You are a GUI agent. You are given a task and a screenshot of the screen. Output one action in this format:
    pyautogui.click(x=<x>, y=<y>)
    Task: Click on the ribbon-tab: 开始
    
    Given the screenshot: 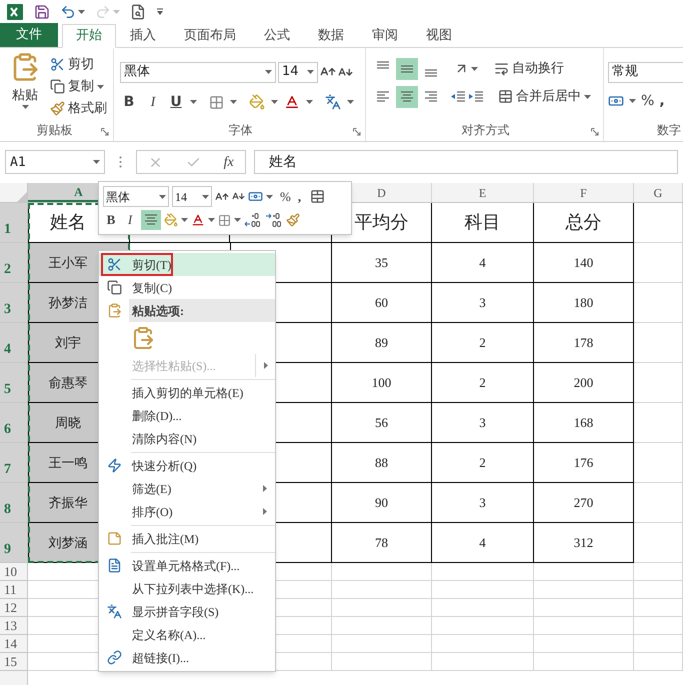 What is the action you would take?
    pyautogui.click(x=89, y=36)
    